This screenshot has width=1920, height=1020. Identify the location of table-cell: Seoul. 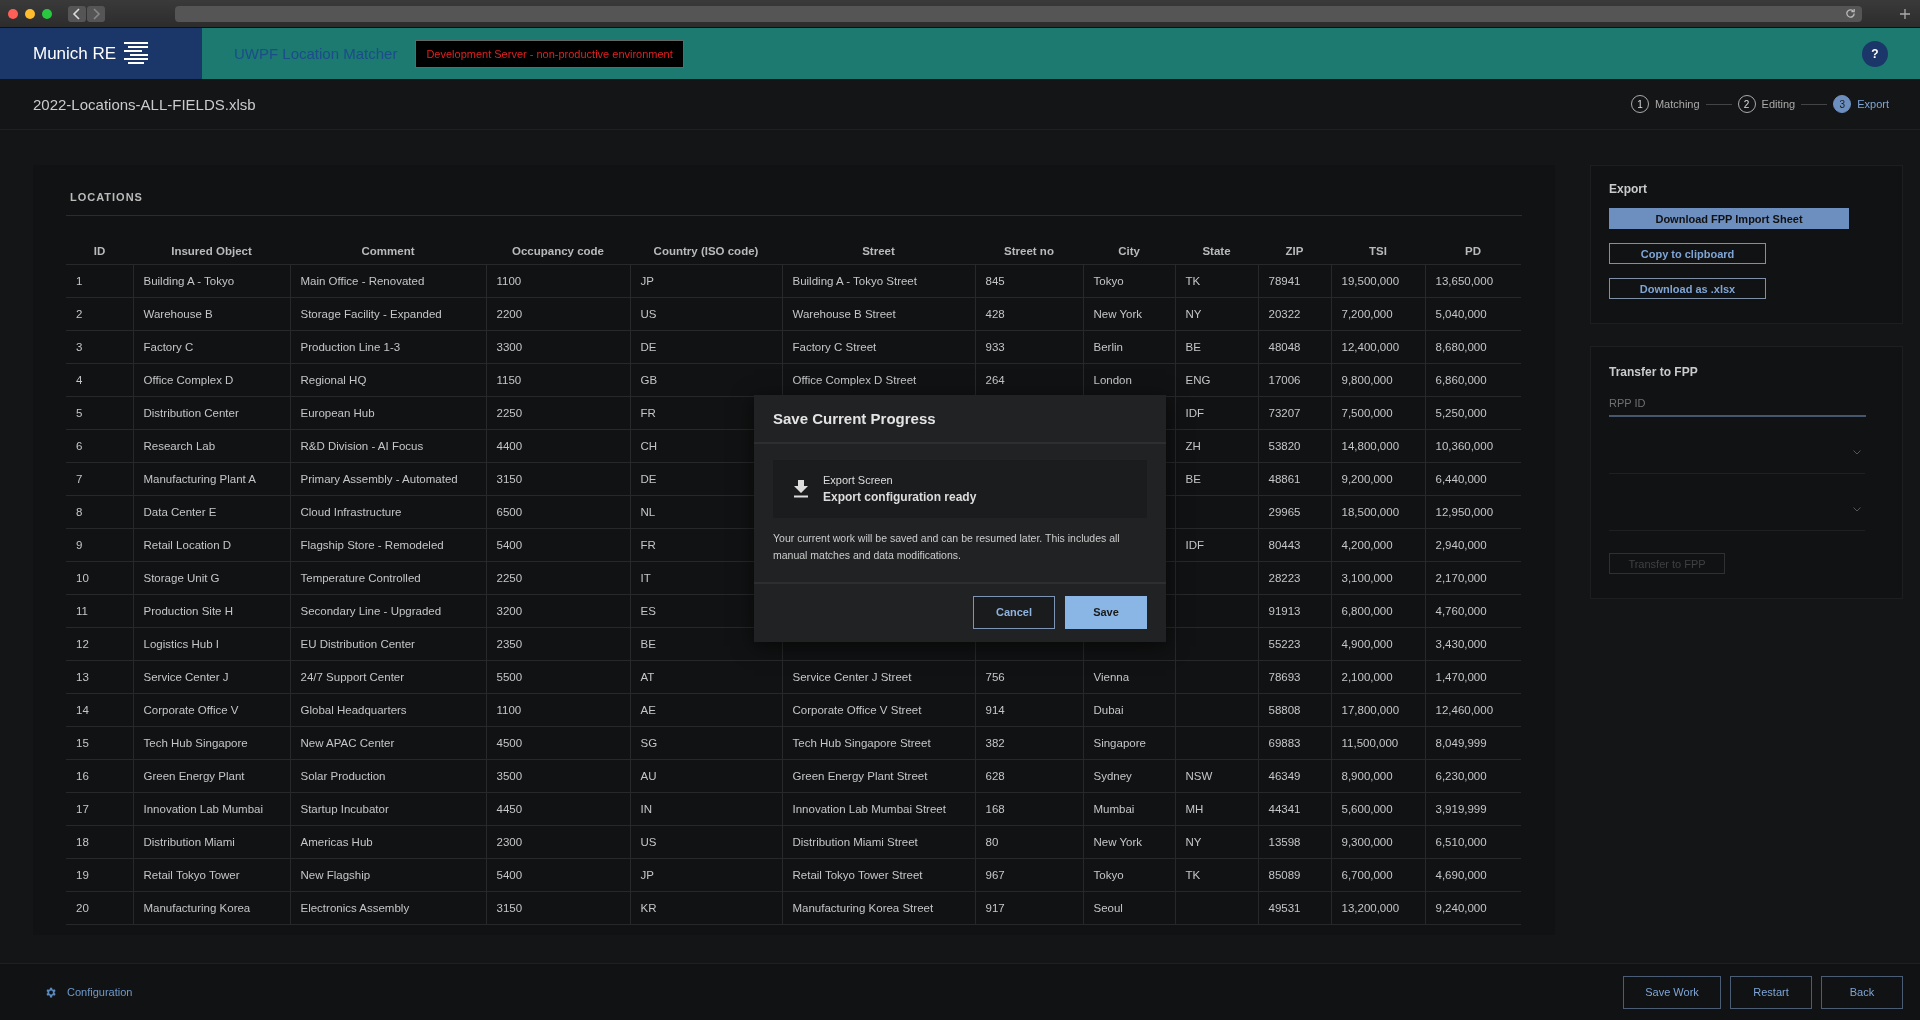
(1108, 908).